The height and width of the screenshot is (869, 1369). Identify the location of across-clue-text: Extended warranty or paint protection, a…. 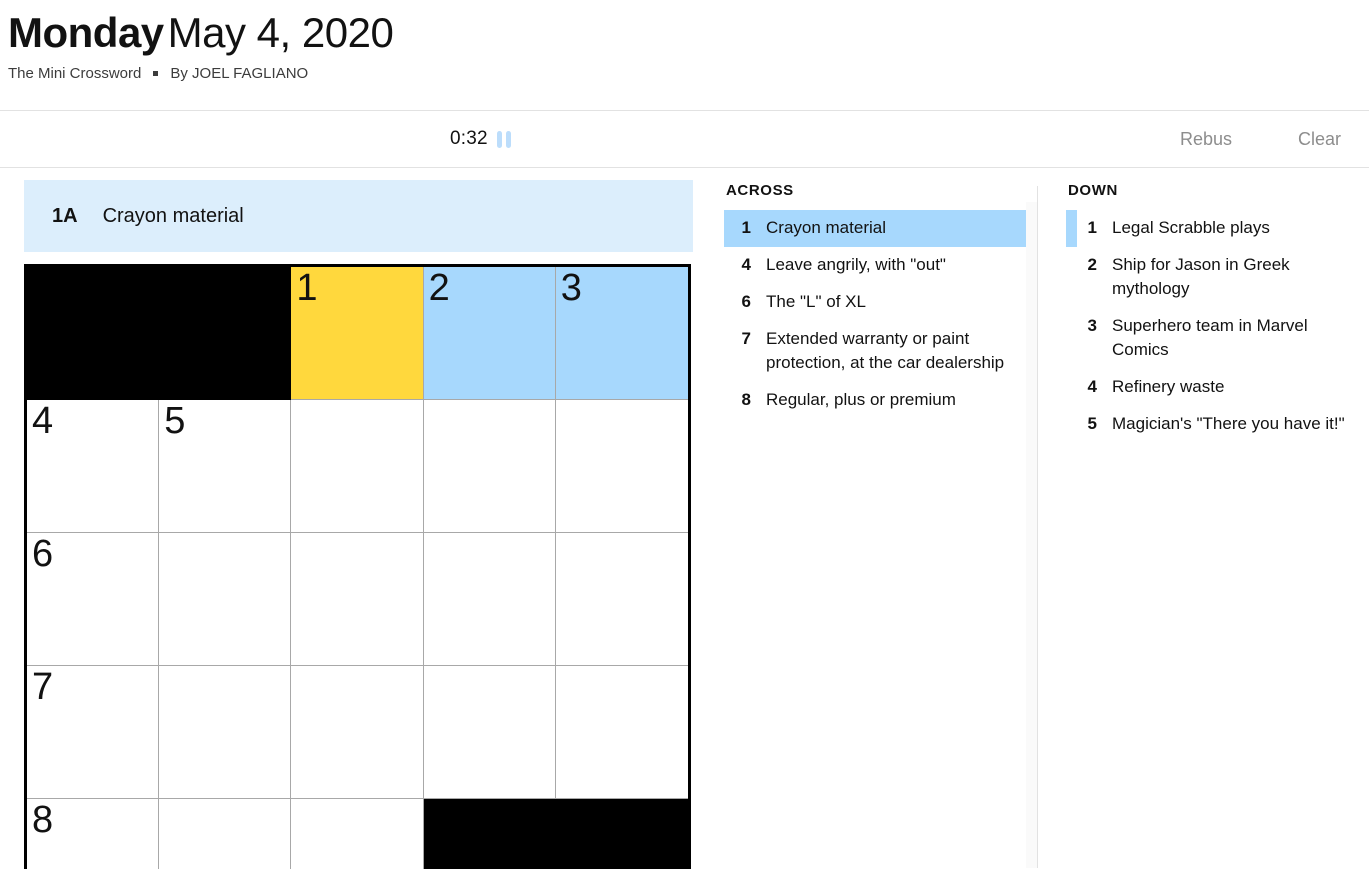
(885, 350).